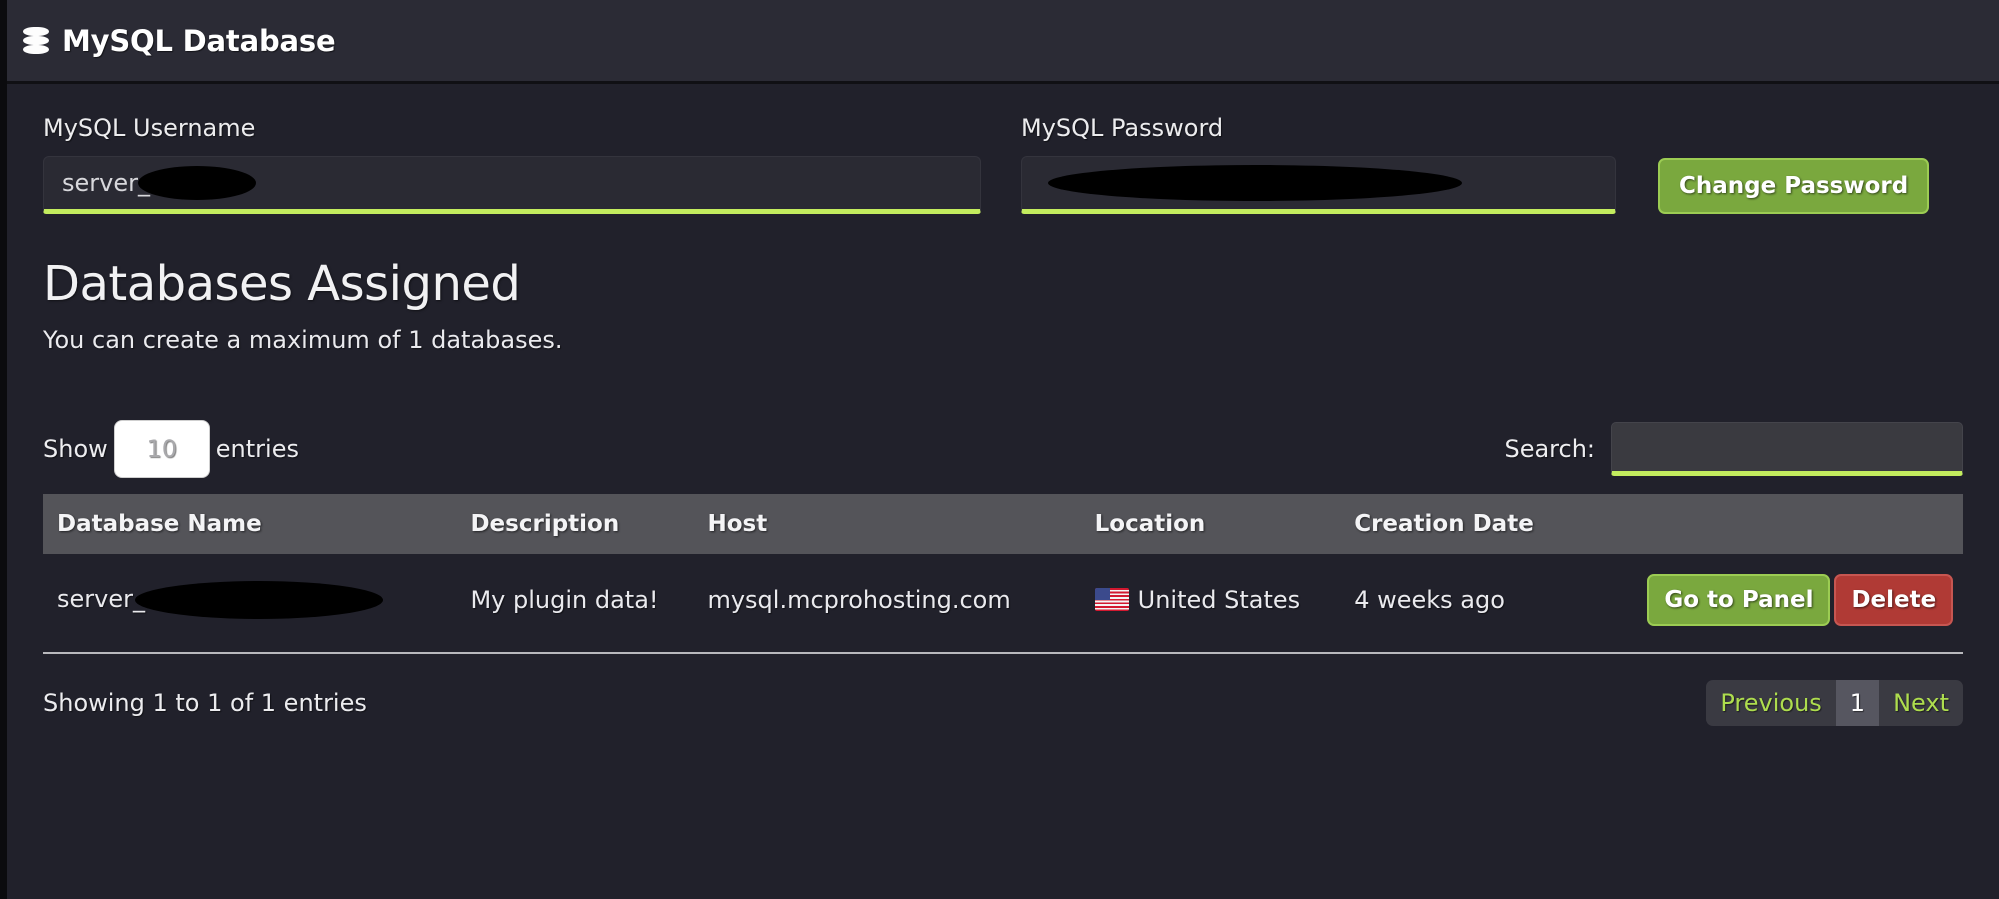  Describe the element at coordinates (564, 600) in the screenshot. I see `cell-description: My plugin data!` at that location.